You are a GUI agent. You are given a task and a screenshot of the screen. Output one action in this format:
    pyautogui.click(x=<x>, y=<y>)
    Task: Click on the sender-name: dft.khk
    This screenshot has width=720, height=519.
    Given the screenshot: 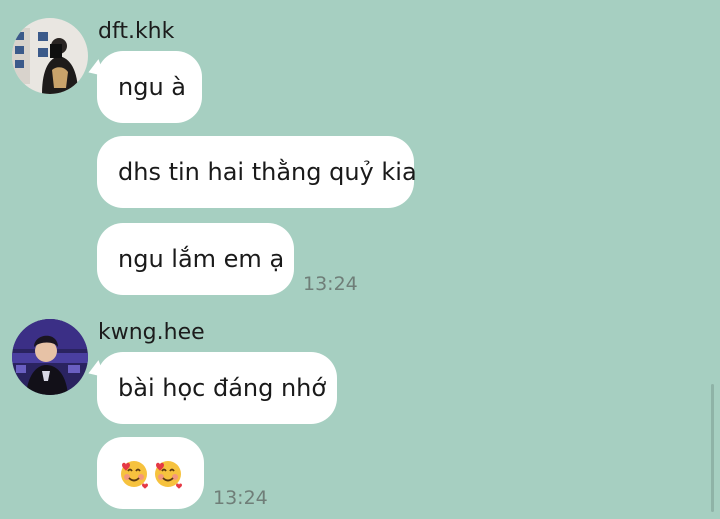 What is the action you would take?
    pyautogui.click(x=136, y=31)
    